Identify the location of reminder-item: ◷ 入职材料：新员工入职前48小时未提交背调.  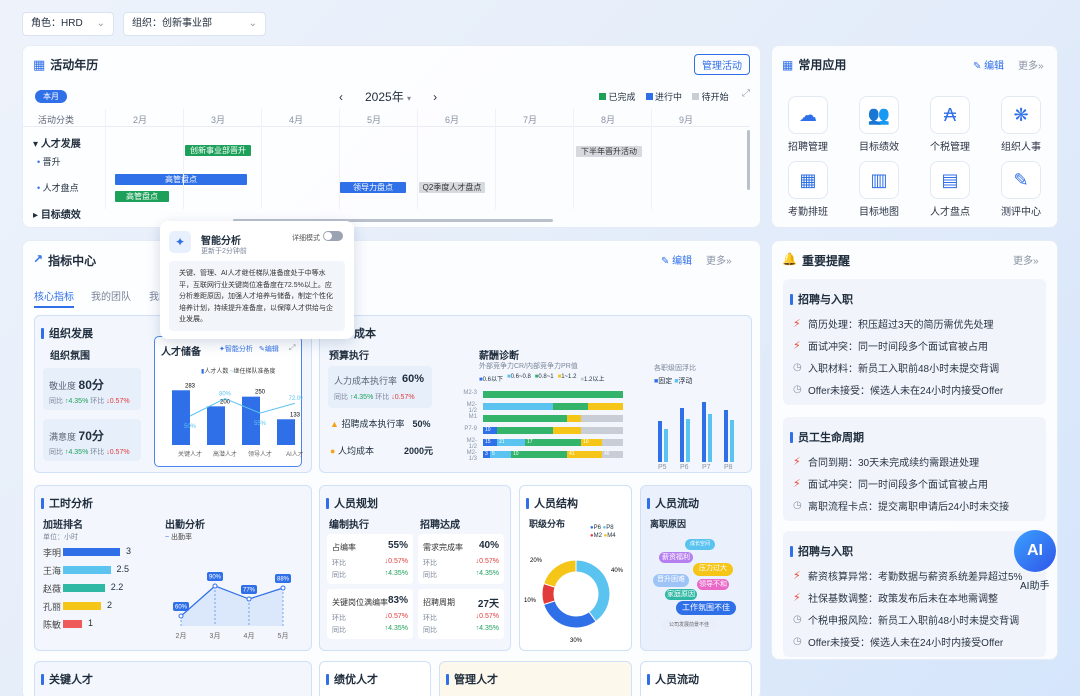
(896, 367).